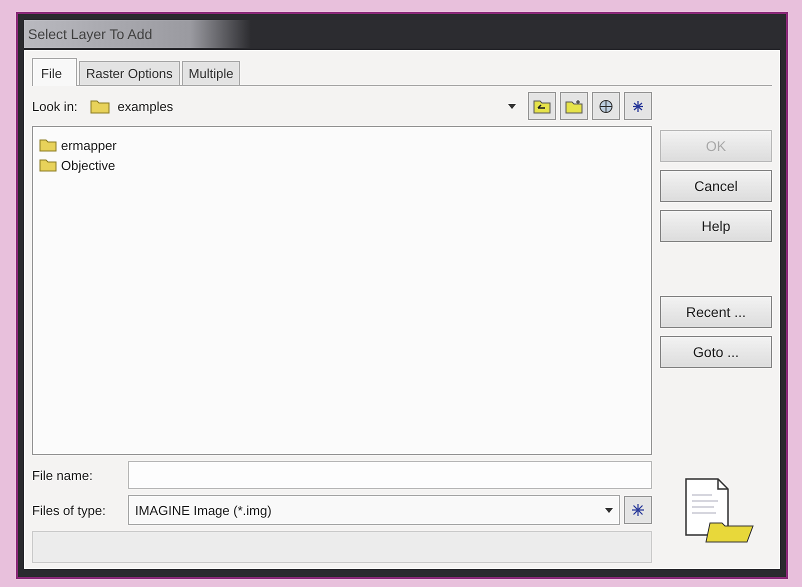  I want to click on file-type-dropdown: IMAGINE Image (*.img), so click(374, 510).